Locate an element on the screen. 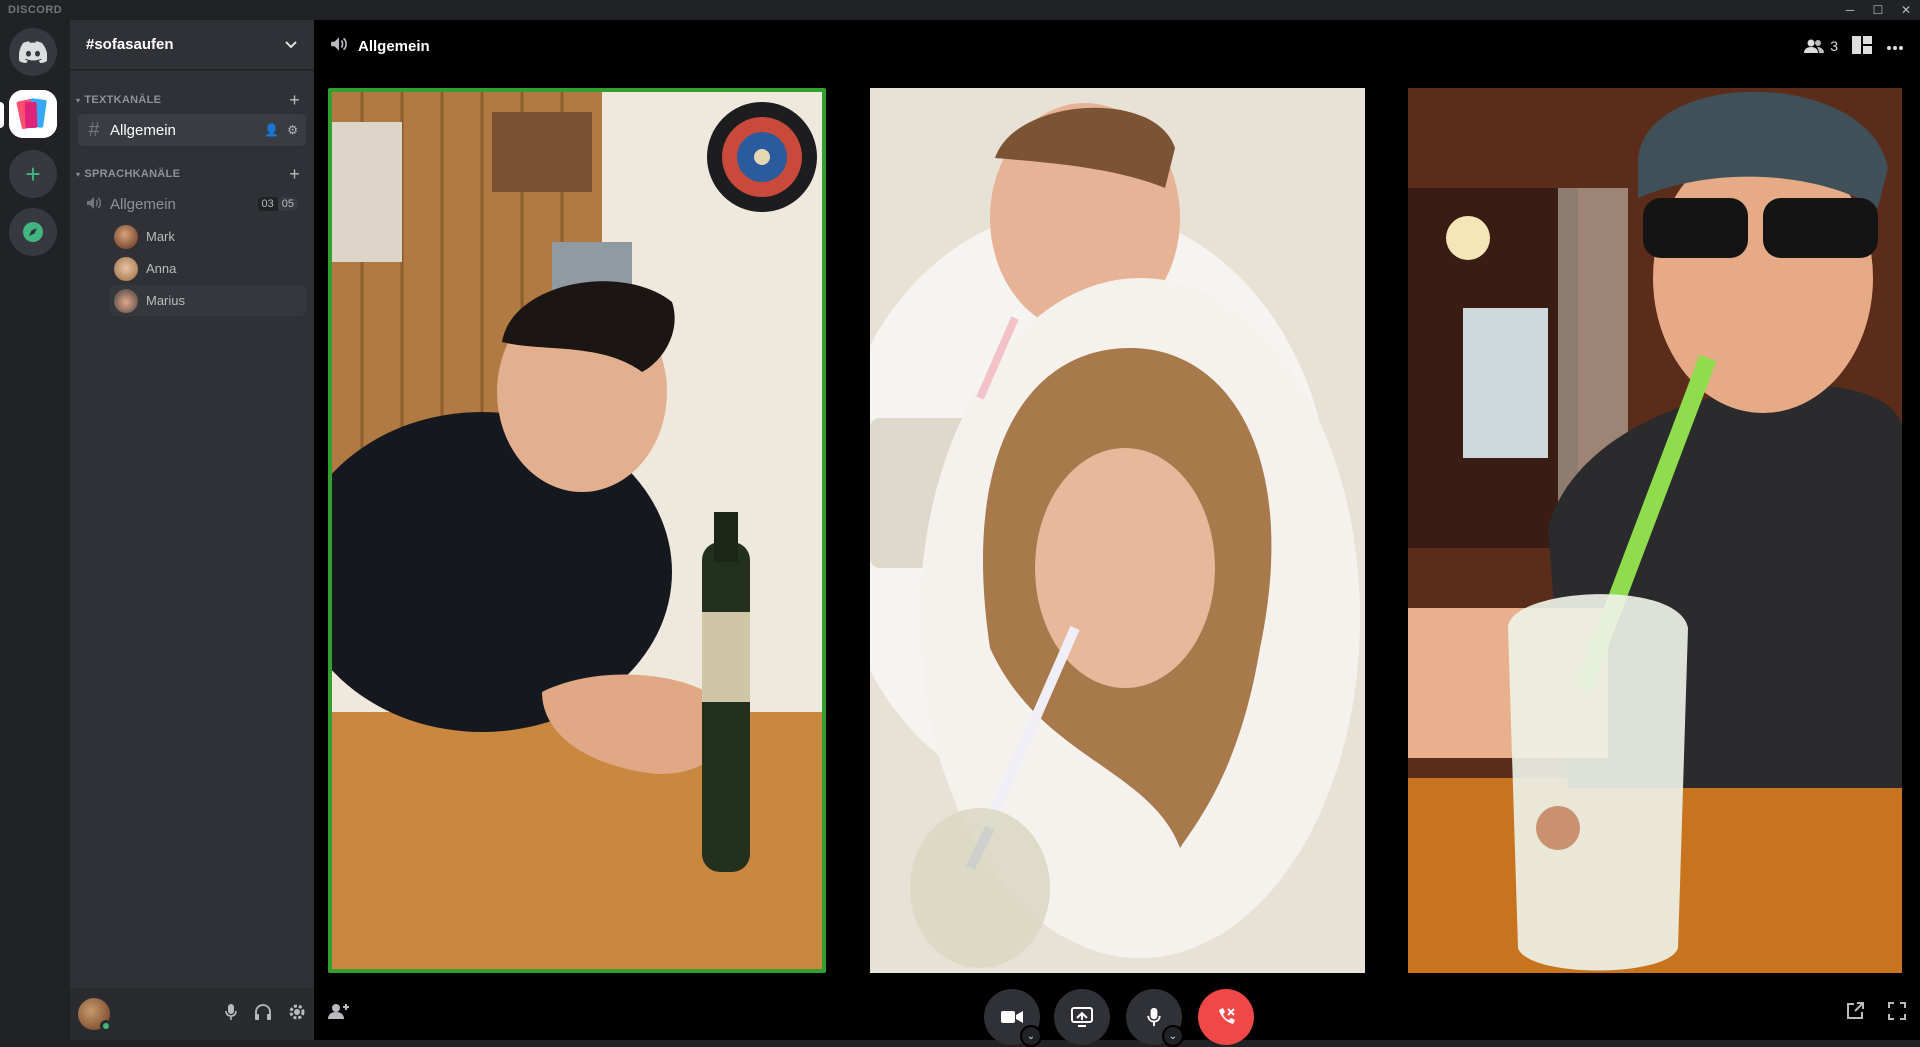  maximize-button: ☐ is located at coordinates (1878, 10).